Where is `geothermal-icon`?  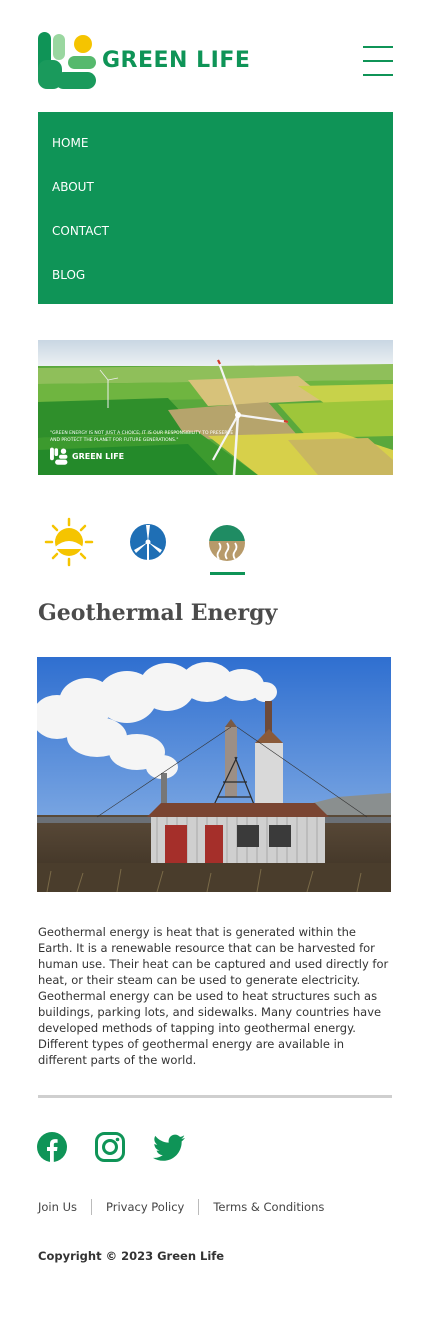 geothermal-icon is located at coordinates (227, 543).